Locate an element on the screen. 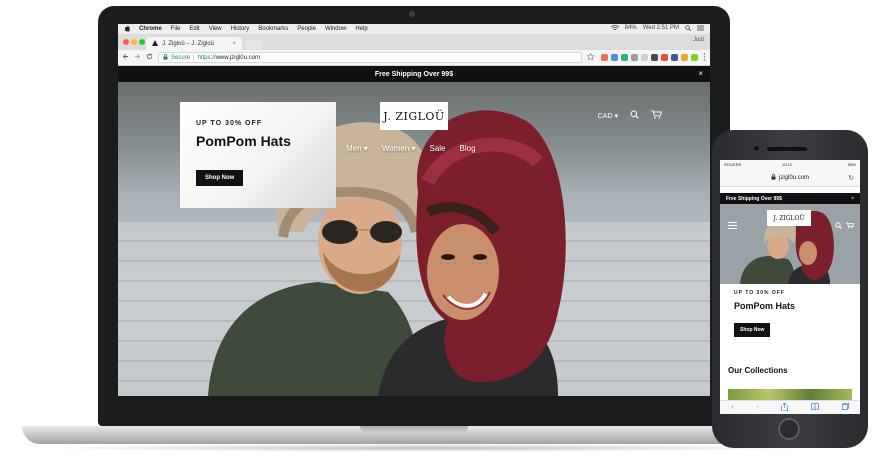 The height and width of the screenshot is (460, 883). promo-title: PomPom Hats is located at coordinates (243, 141).